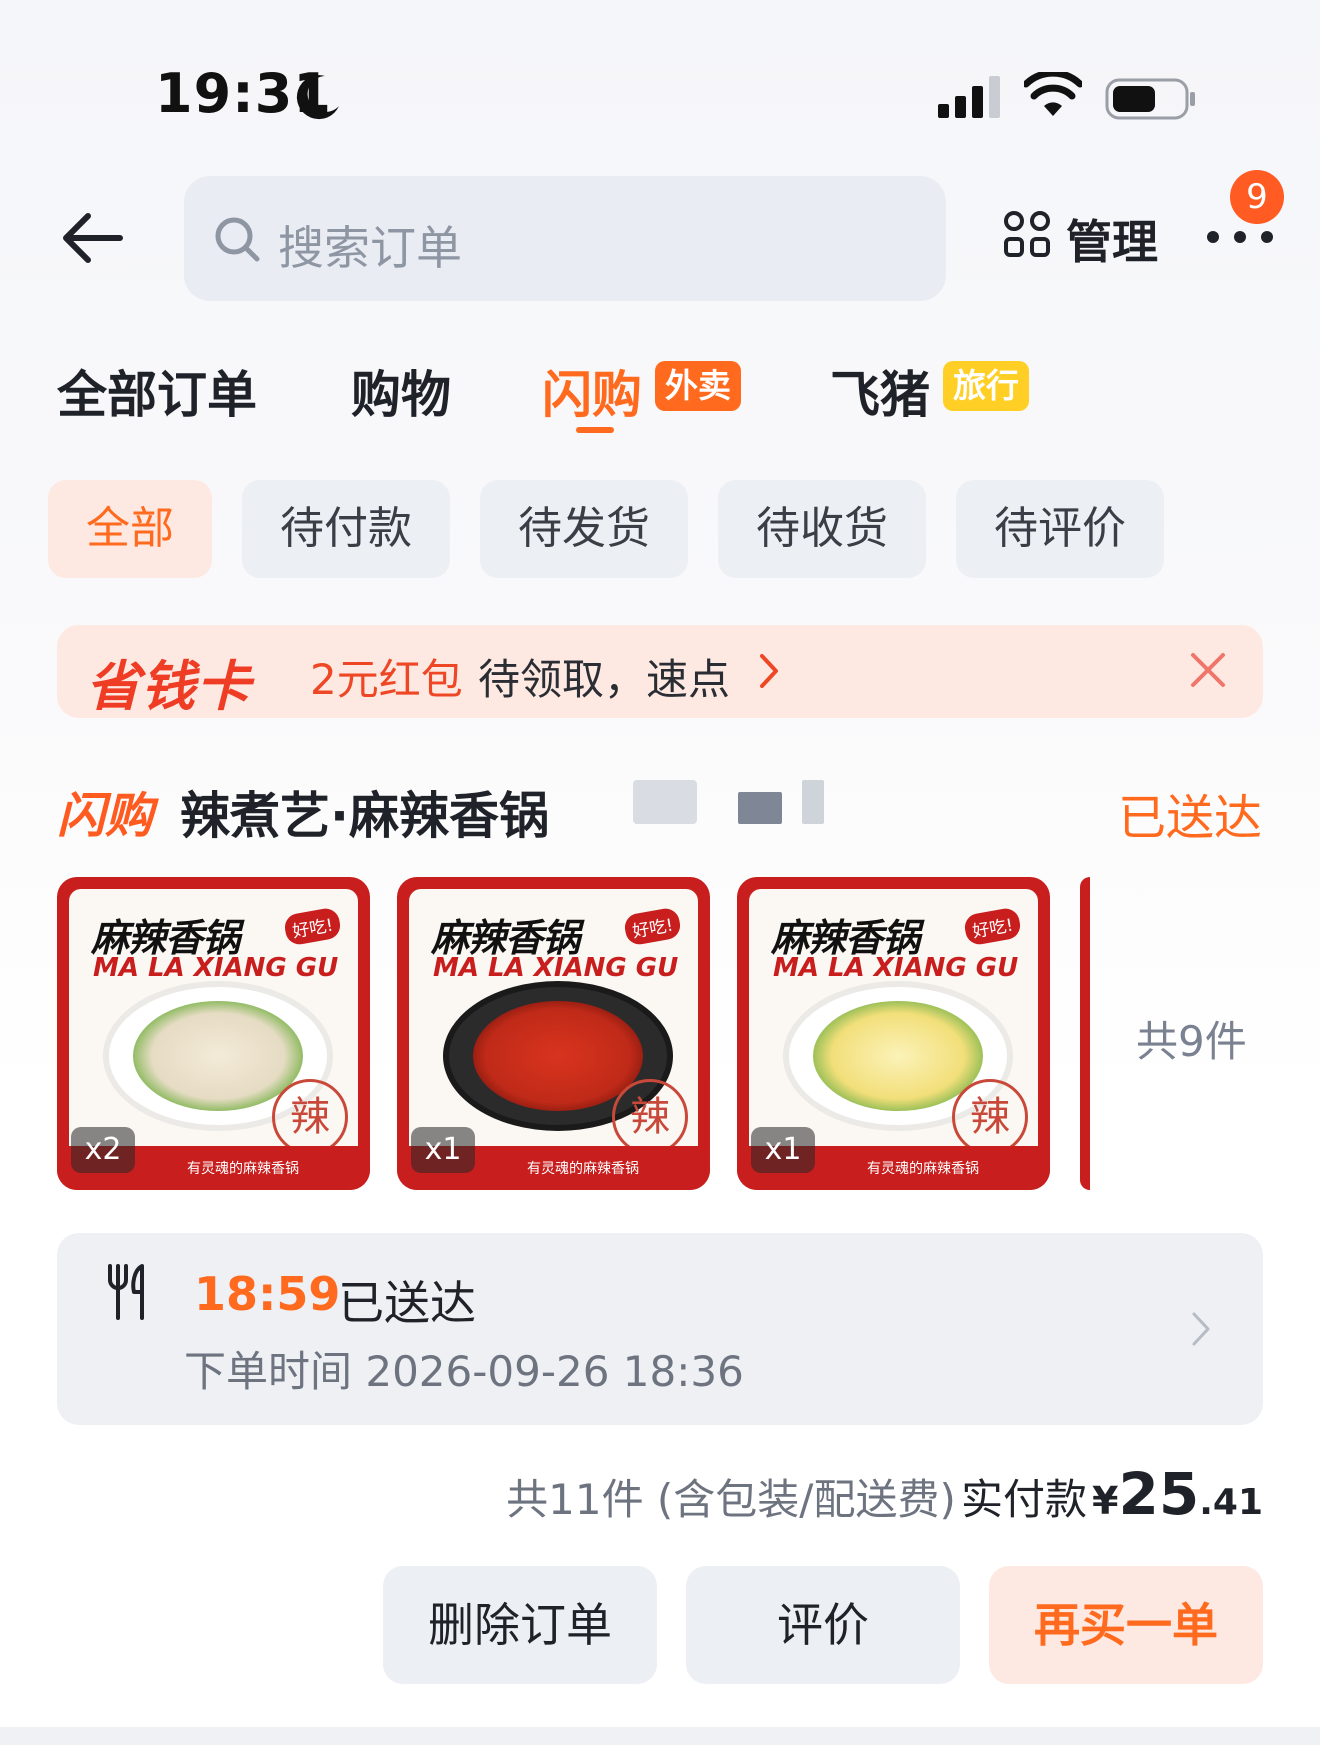 The image size is (1320, 1745). What do you see at coordinates (1126, 1625) in the screenshot?
I see `buy-again-button: 再买一单` at bounding box center [1126, 1625].